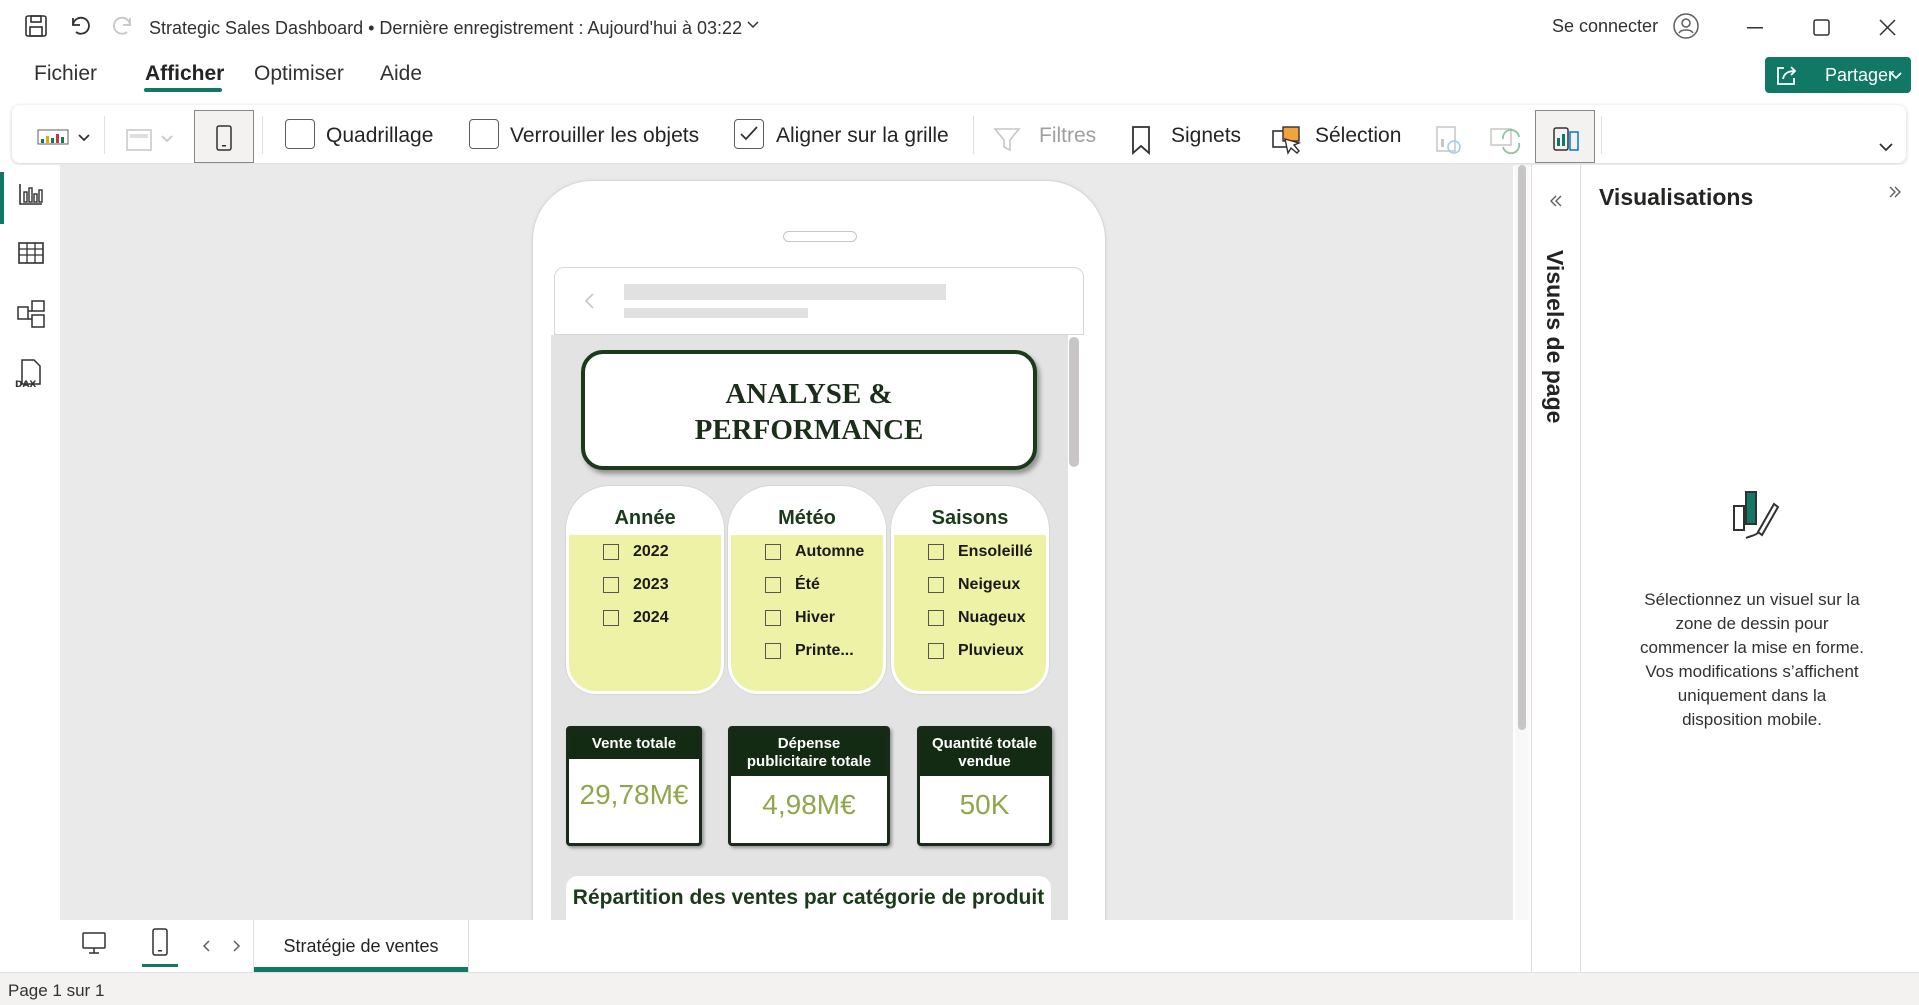 The height and width of the screenshot is (1005, 1919). What do you see at coordinates (651, 618) in the screenshot?
I see `slicer-option: 2024` at bounding box center [651, 618].